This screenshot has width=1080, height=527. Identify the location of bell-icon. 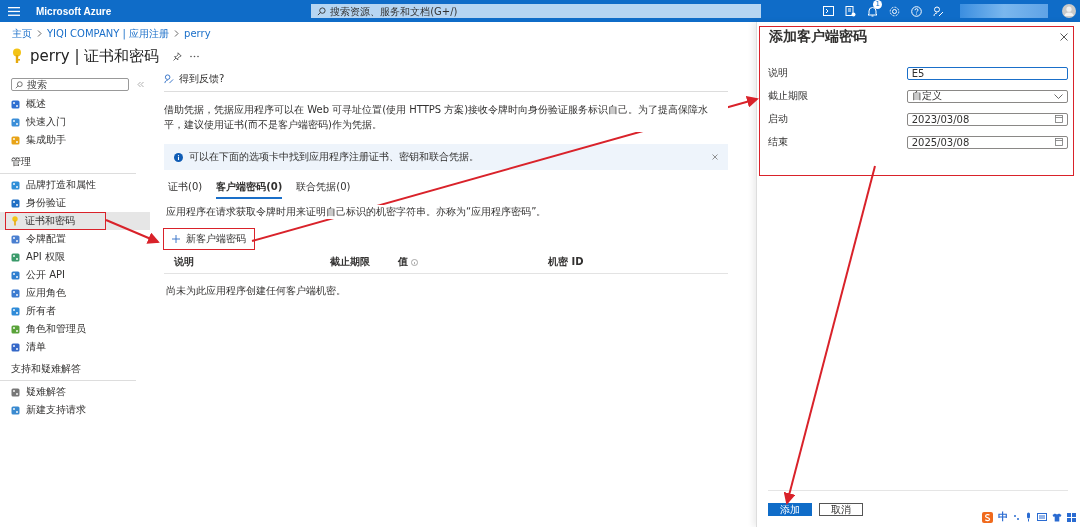
(873, 11).